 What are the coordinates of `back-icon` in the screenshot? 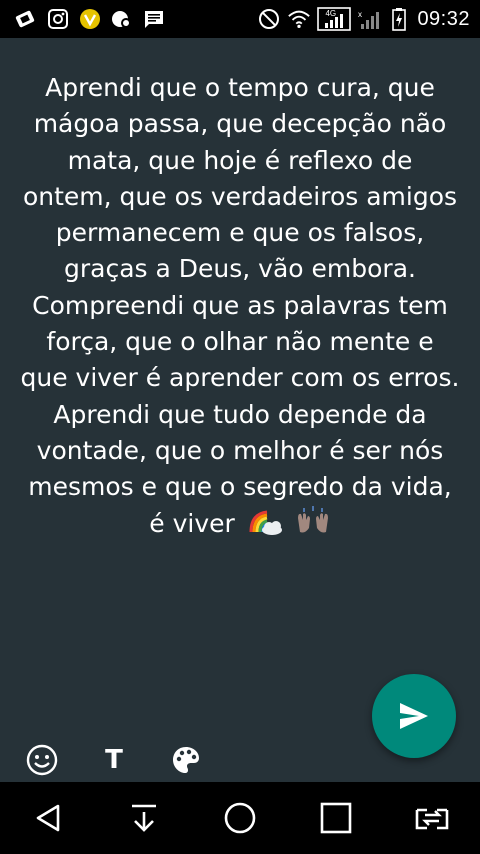 It's located at (48, 818).